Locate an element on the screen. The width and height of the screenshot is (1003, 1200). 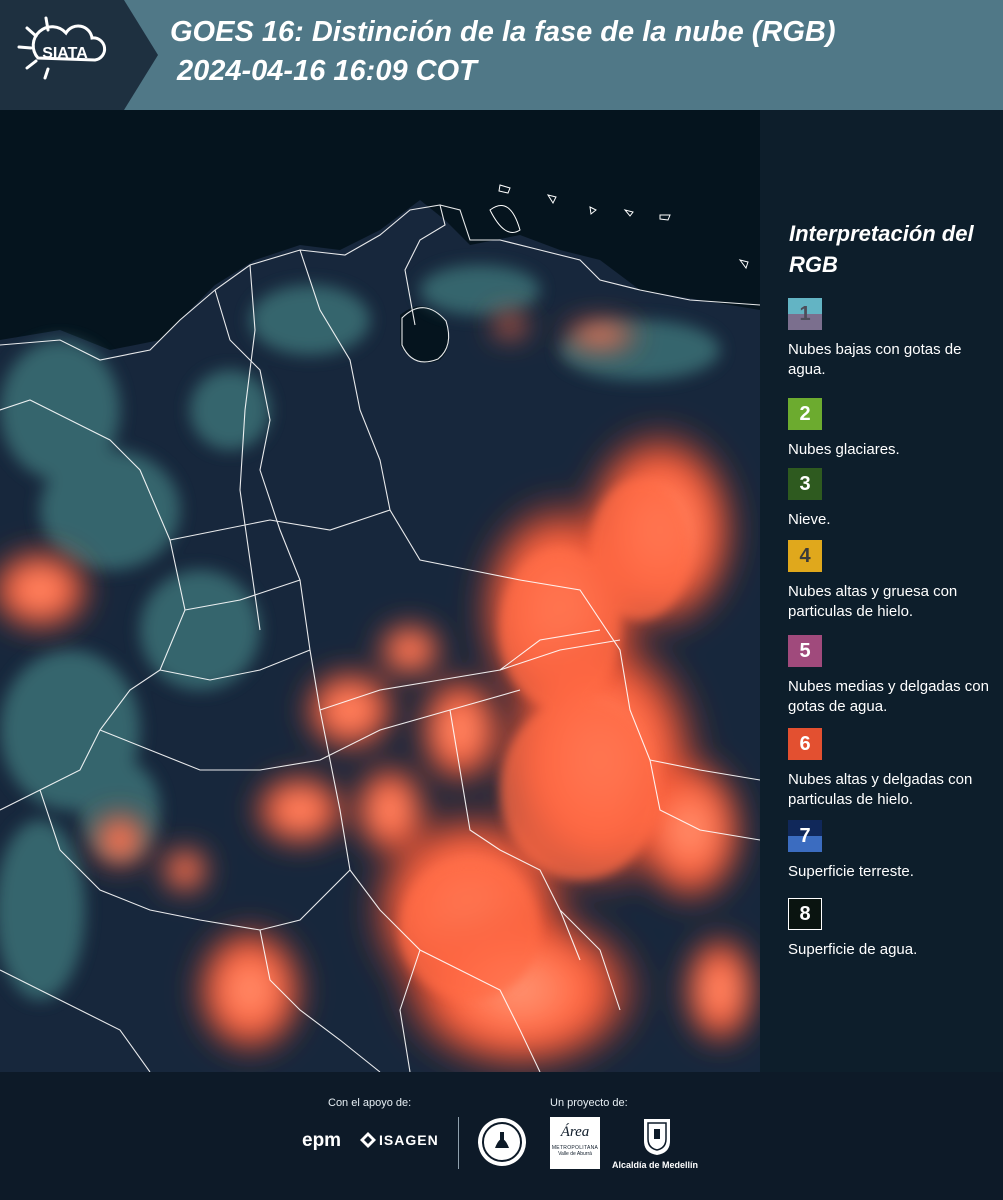
legend-number: 8 is located at coordinates (805, 913).